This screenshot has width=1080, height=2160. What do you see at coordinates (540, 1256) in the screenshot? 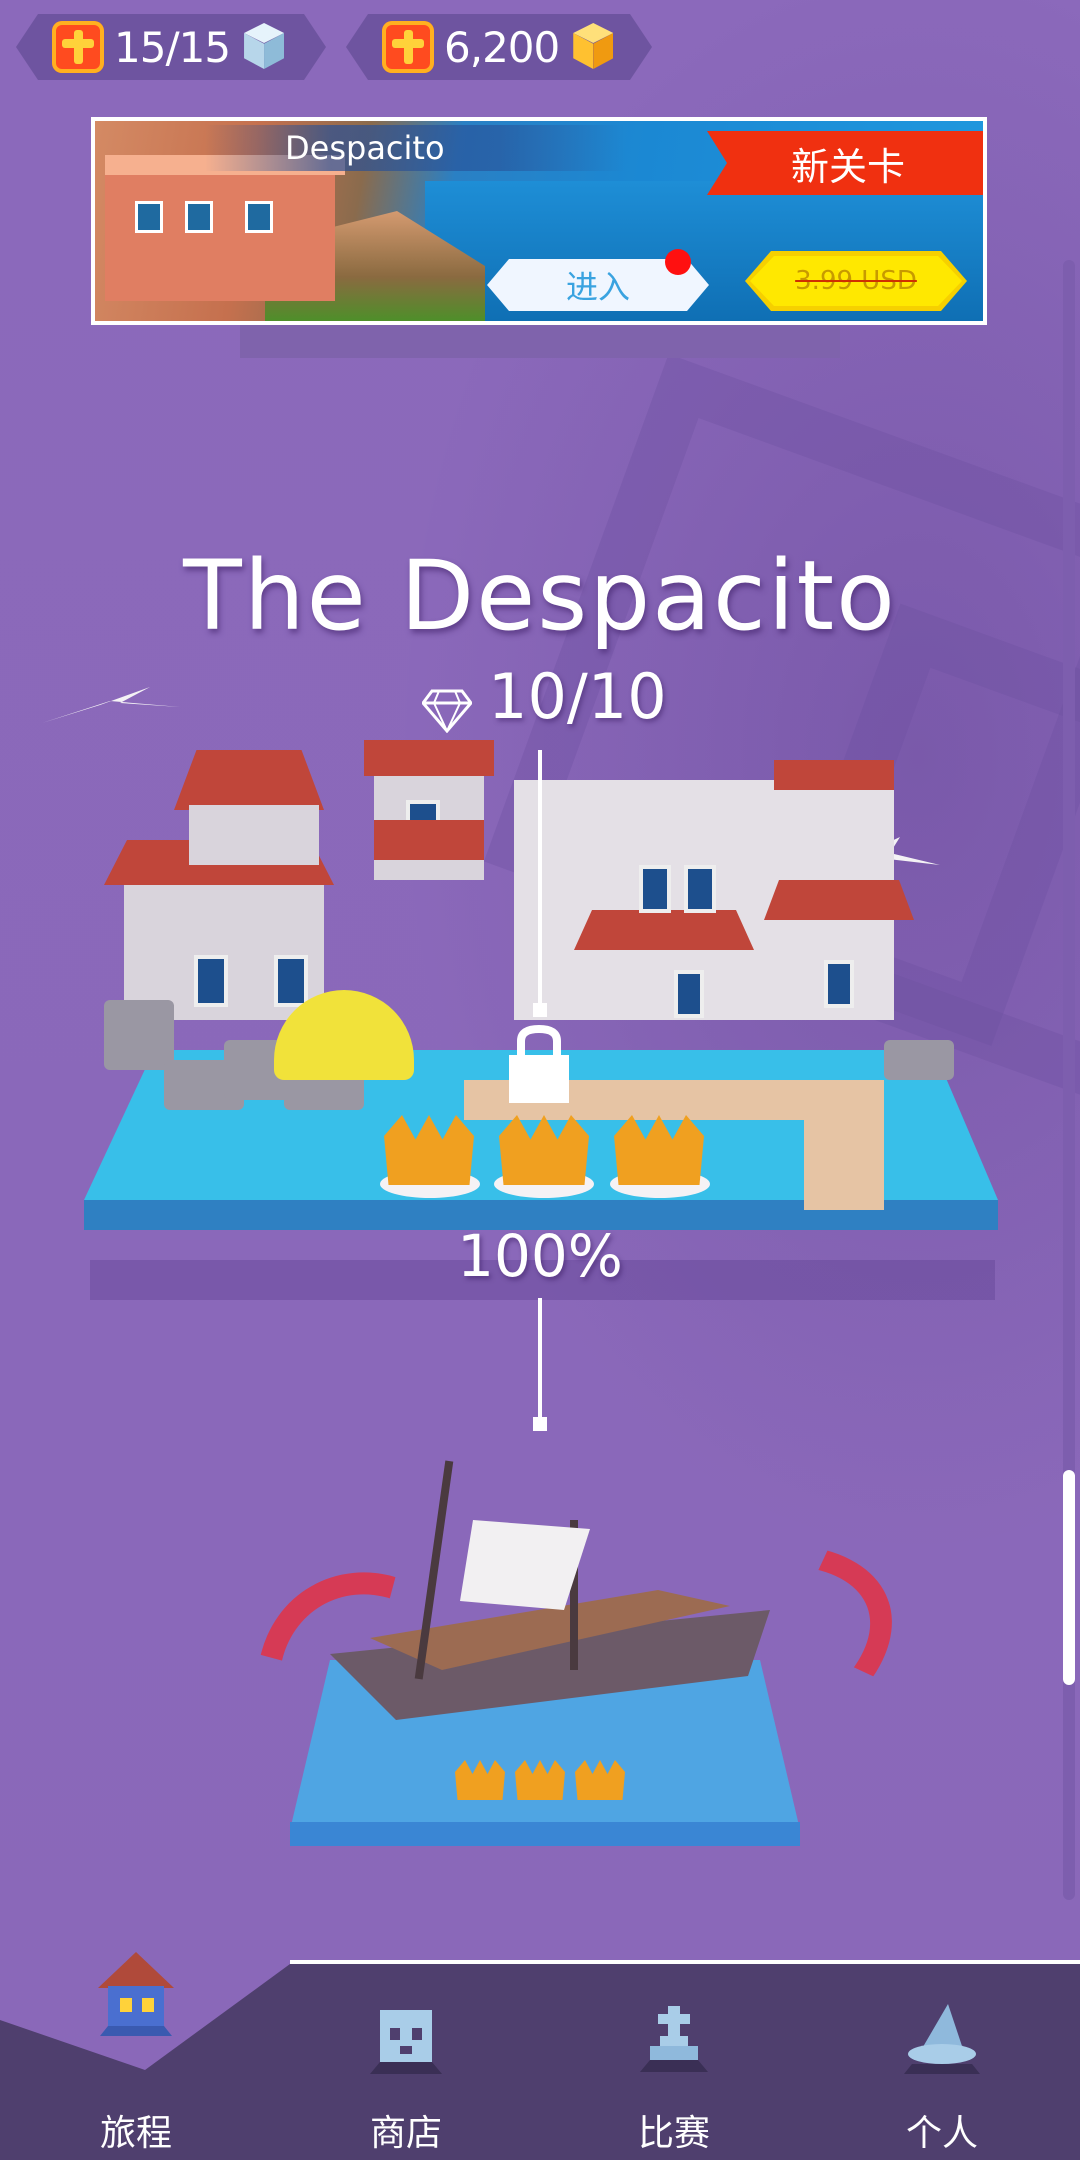
I see `level-progress: 100%` at bounding box center [540, 1256].